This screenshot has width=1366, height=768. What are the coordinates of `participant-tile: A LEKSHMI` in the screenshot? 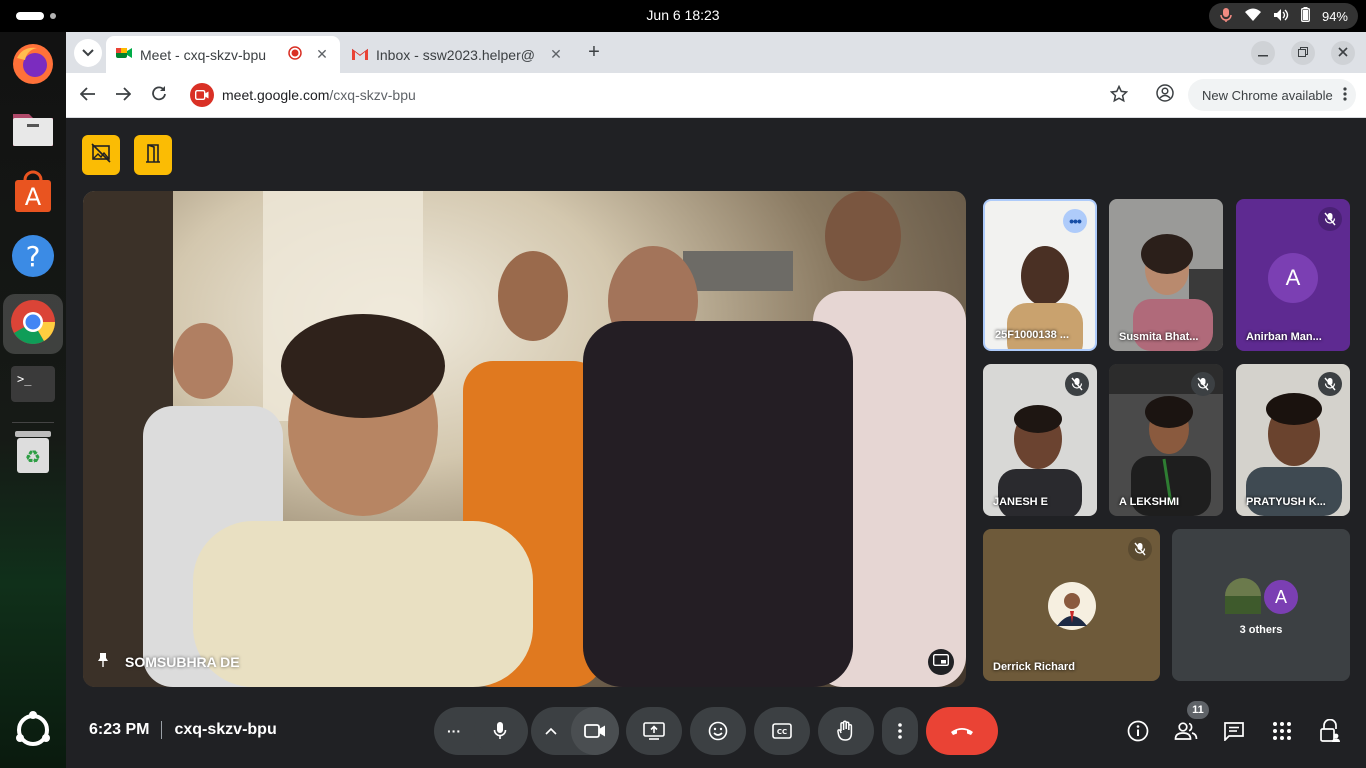 It's located at (1166, 440).